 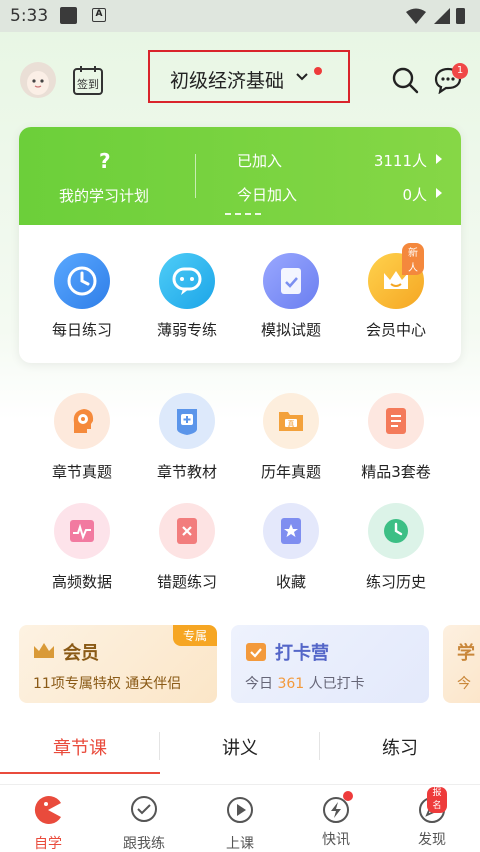 What do you see at coordinates (68, 15) in the screenshot?
I see `notification-square-icon` at bounding box center [68, 15].